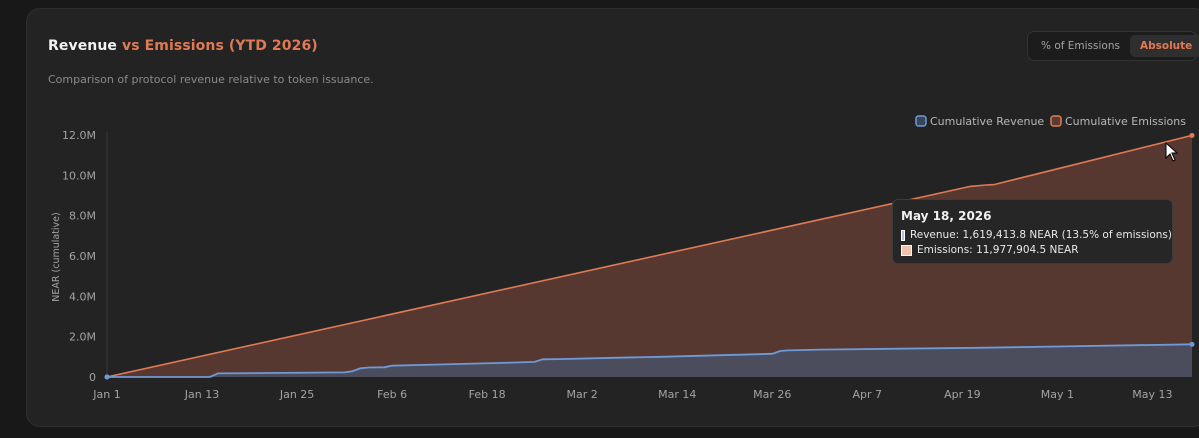 The image size is (1199, 438). What do you see at coordinates (56, 256) in the screenshot?
I see `y-axis-label: NEAR (cumulative)` at bounding box center [56, 256].